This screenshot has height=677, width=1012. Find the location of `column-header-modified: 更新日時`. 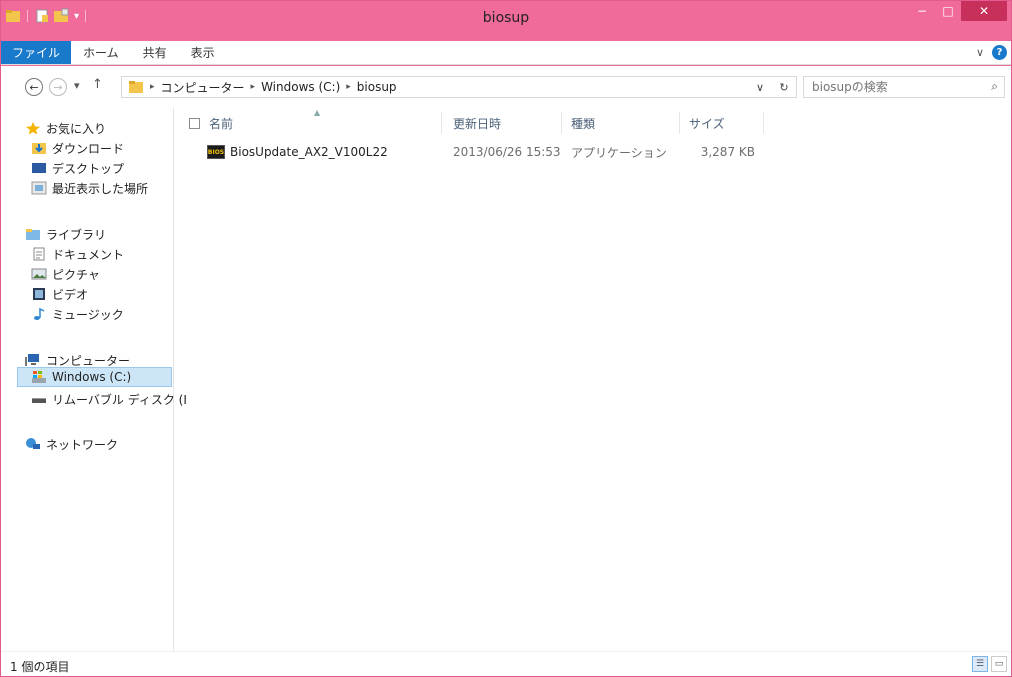

column-header-modified: 更新日時 is located at coordinates (477, 123).